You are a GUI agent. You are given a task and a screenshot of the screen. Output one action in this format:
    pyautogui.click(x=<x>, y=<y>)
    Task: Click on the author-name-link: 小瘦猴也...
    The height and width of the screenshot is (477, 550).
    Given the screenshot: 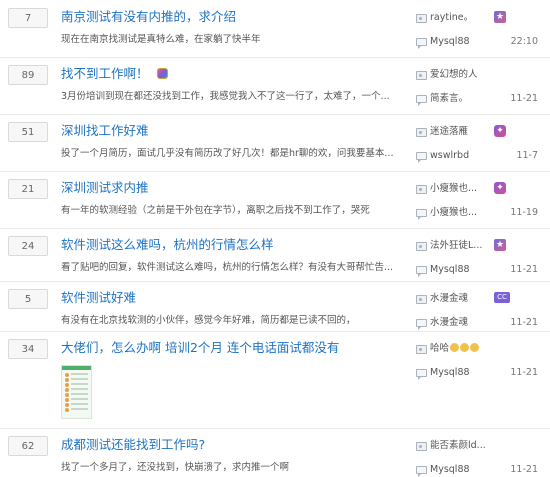 What is the action you would take?
    pyautogui.click(x=453, y=189)
    